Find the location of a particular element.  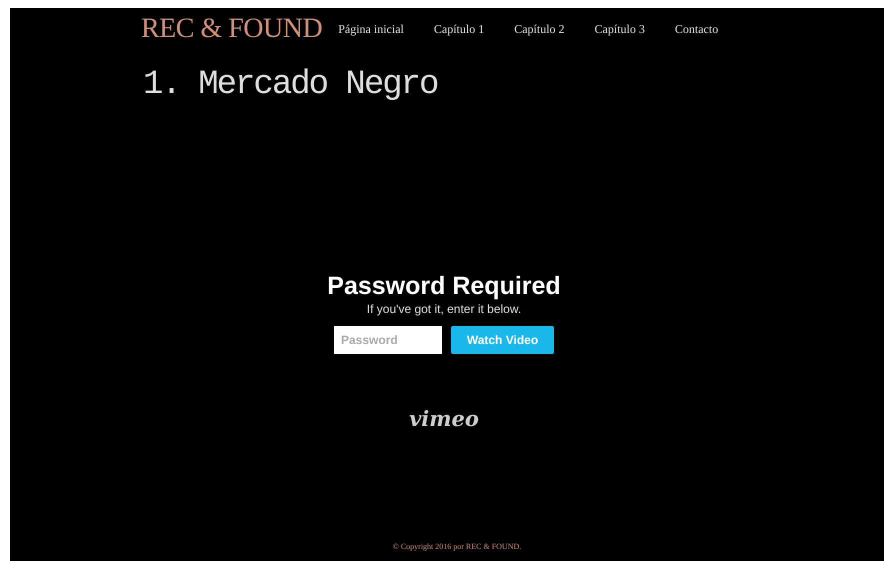

site-logo: REC & FOUND is located at coordinates (231, 29).